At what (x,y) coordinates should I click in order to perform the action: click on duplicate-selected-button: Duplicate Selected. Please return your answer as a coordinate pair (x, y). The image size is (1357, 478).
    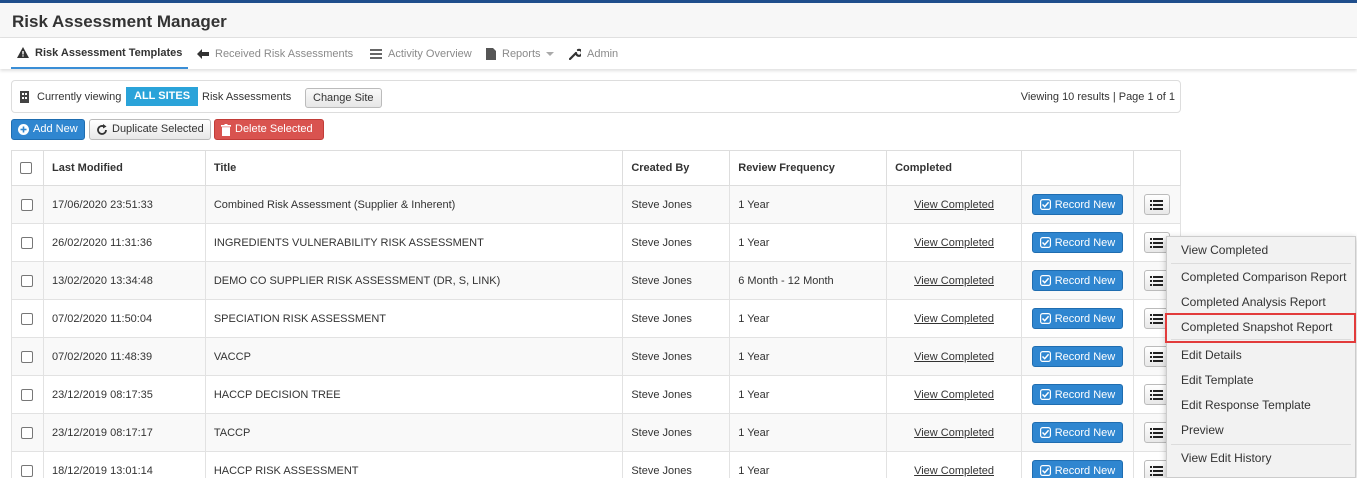
    Looking at the image, I should click on (150, 129).